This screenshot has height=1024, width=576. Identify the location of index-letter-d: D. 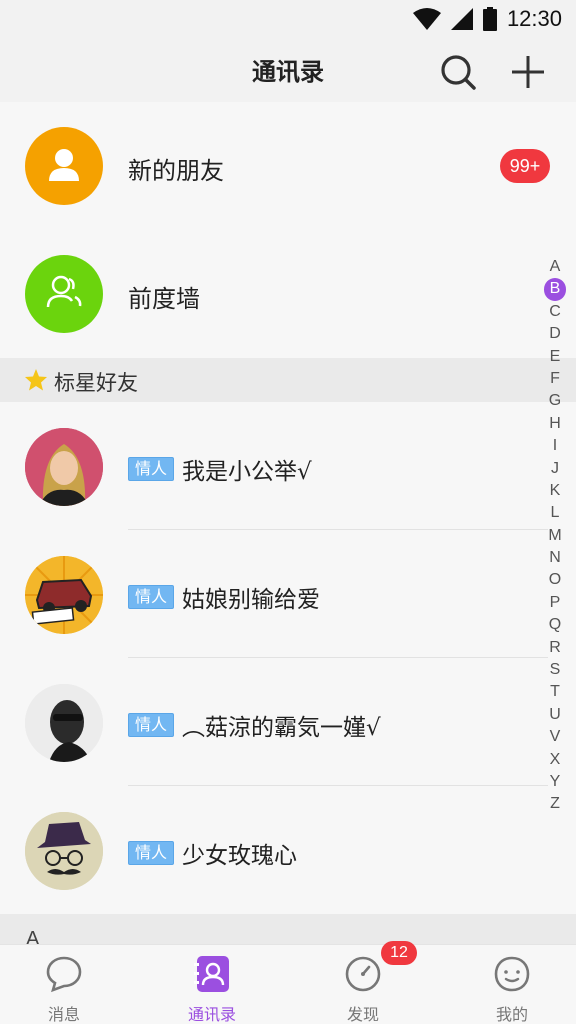
(555, 334).